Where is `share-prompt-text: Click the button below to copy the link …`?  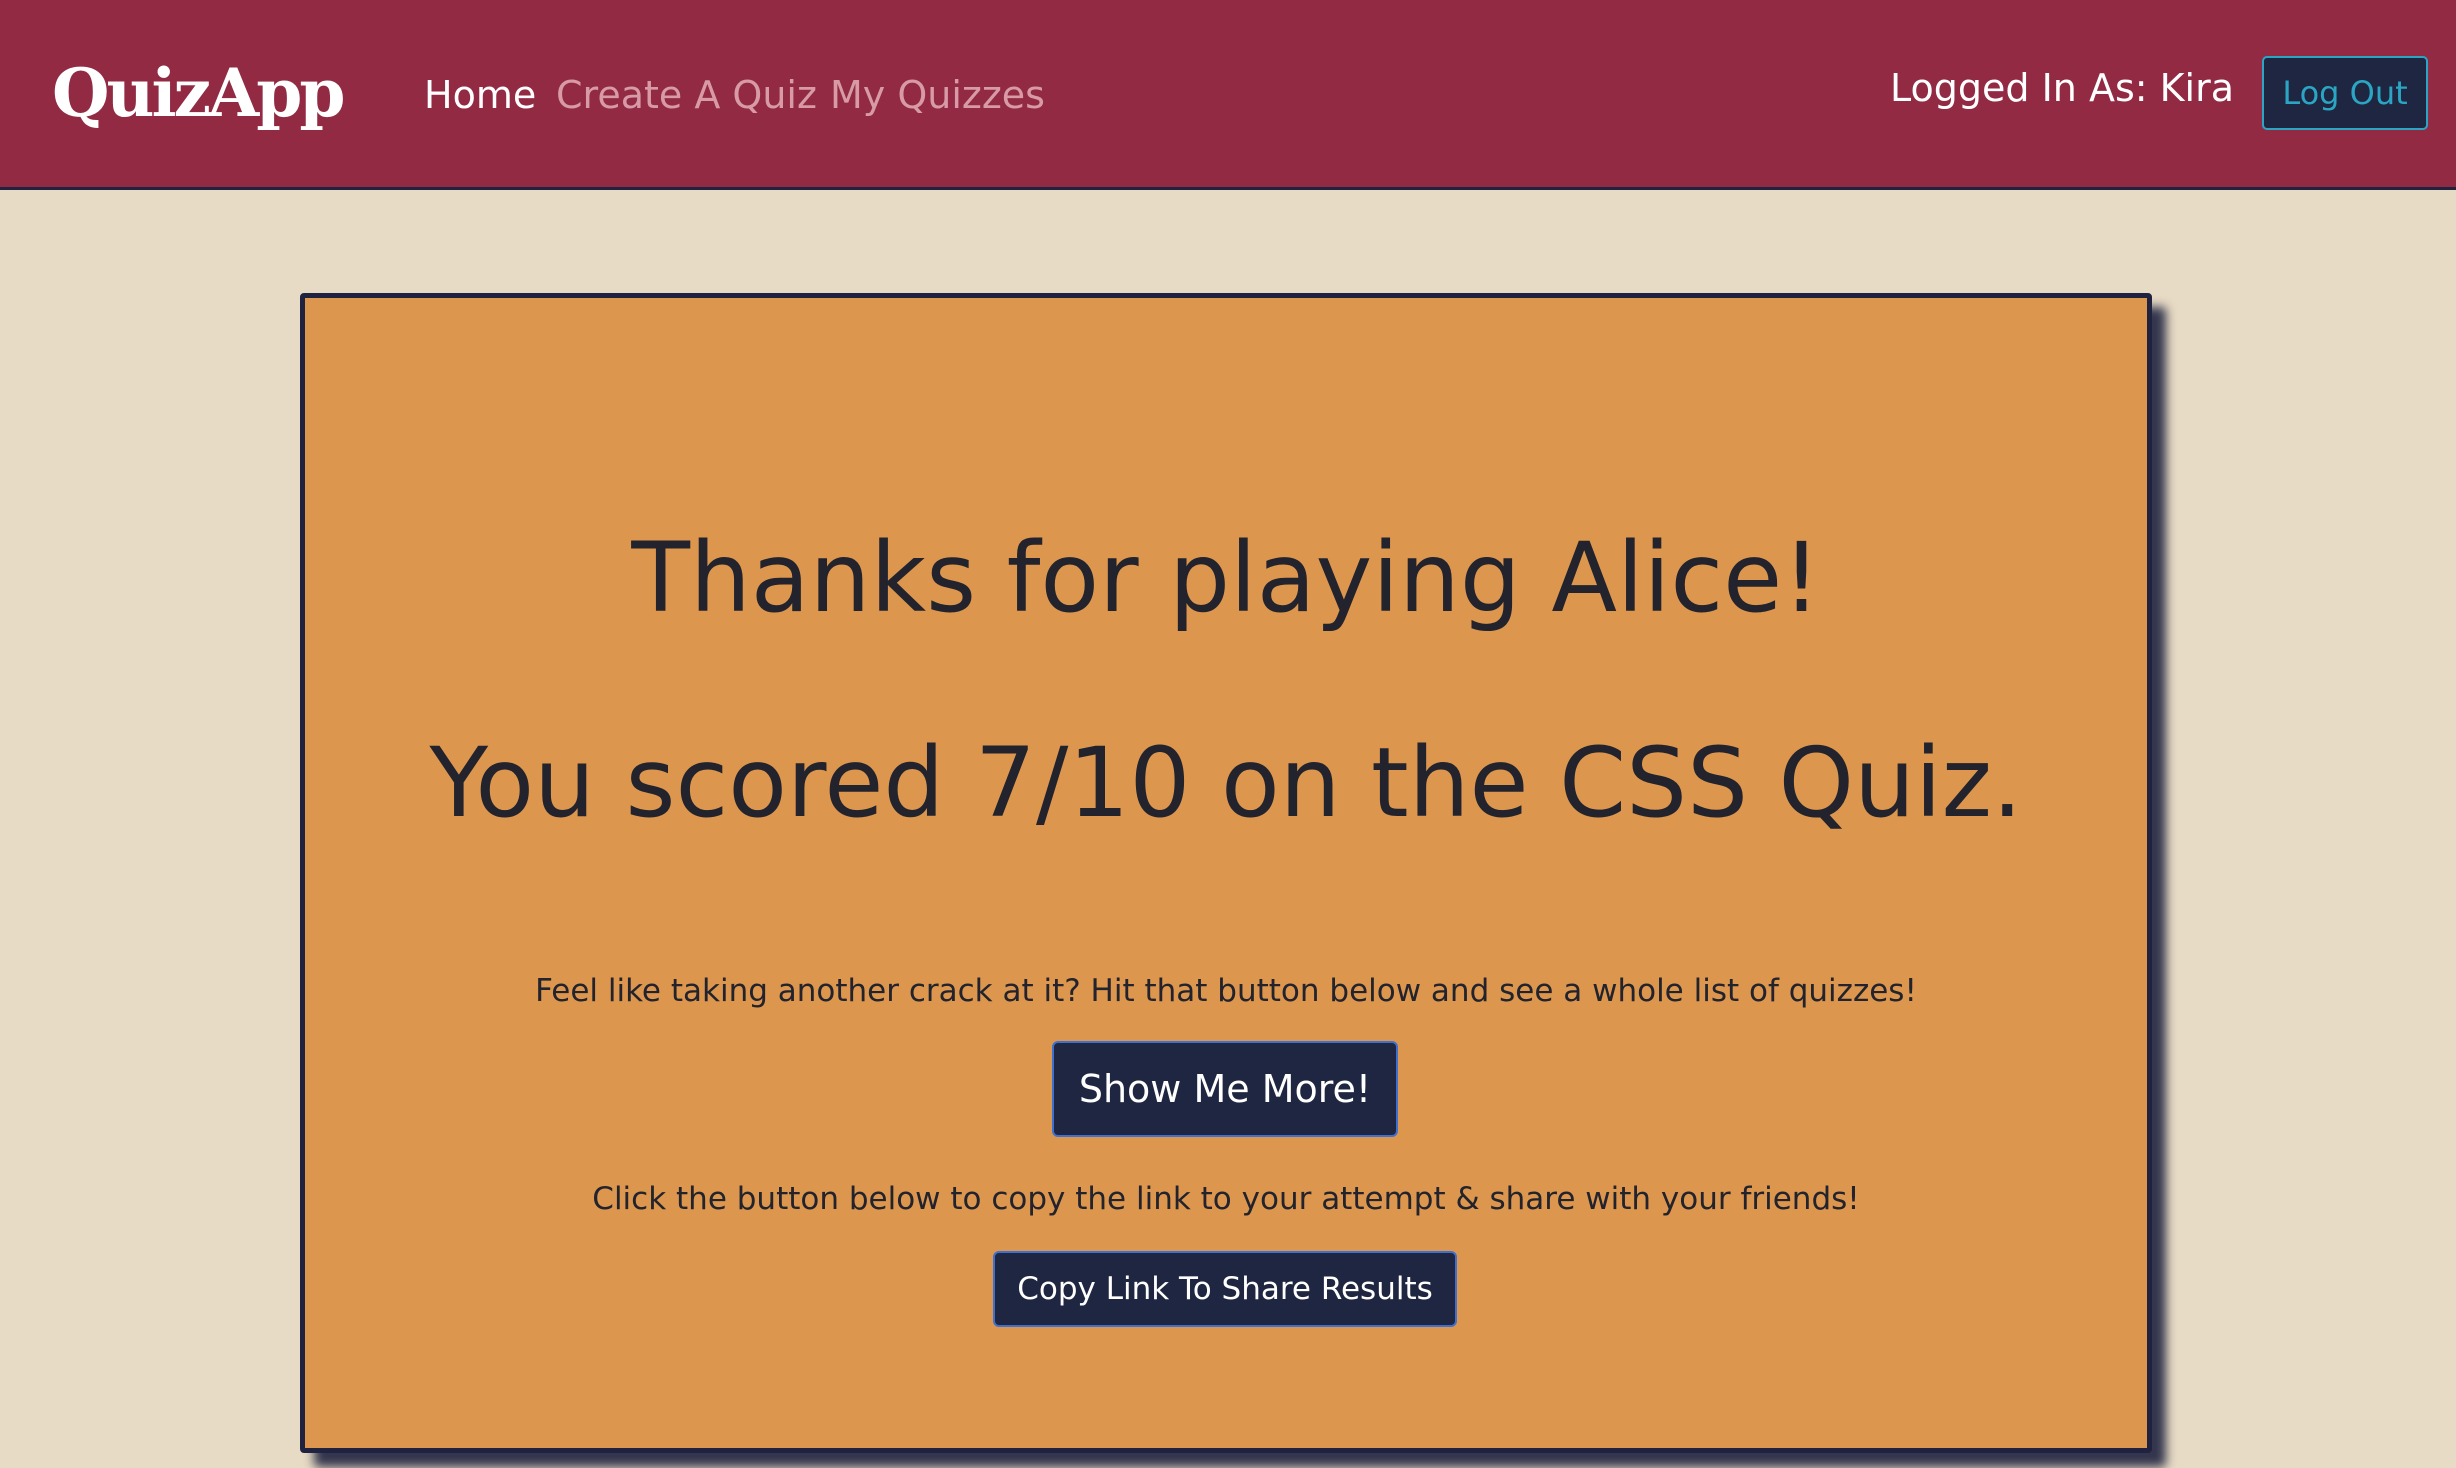 share-prompt-text: Click the button below to copy the link … is located at coordinates (1226, 1199).